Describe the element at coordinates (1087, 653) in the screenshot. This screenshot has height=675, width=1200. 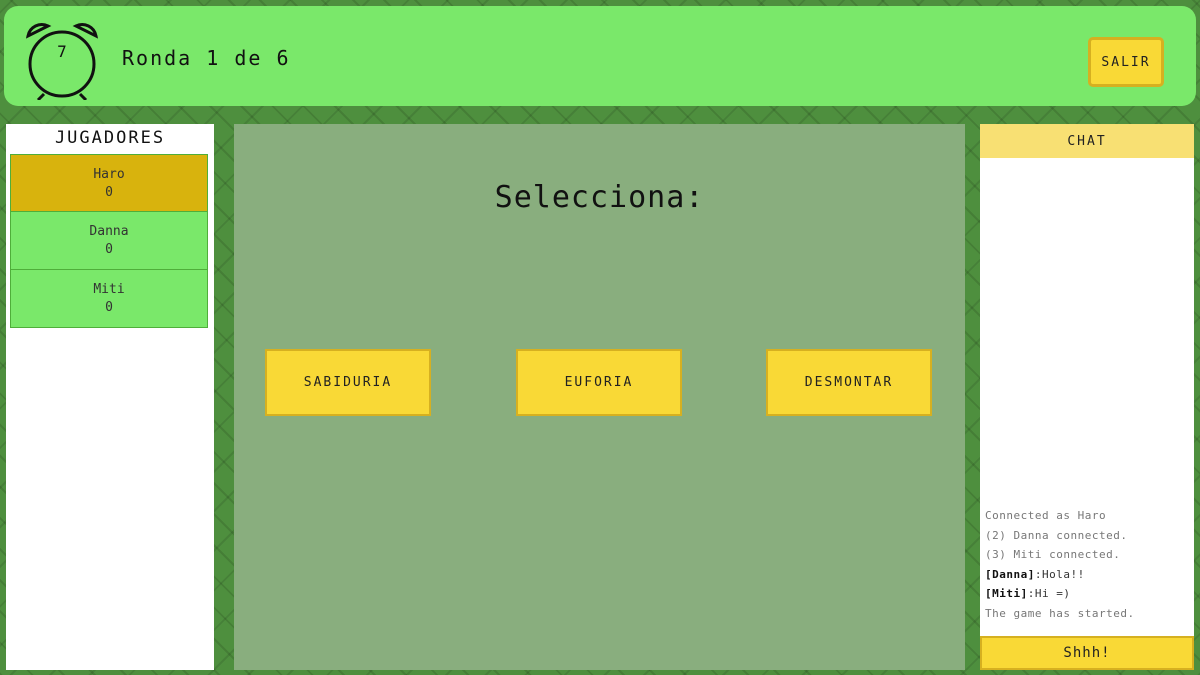
I see `shhh-button: Shhh!` at that location.